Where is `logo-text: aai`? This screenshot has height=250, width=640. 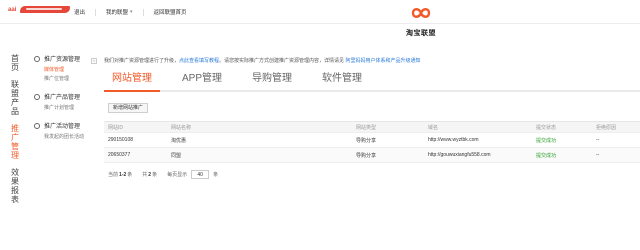 logo-text: aai is located at coordinates (12, 9).